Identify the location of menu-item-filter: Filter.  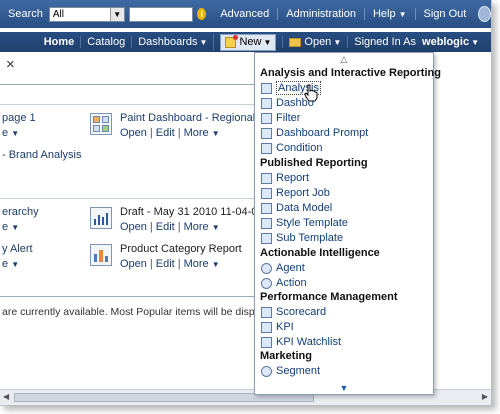
(280, 118).